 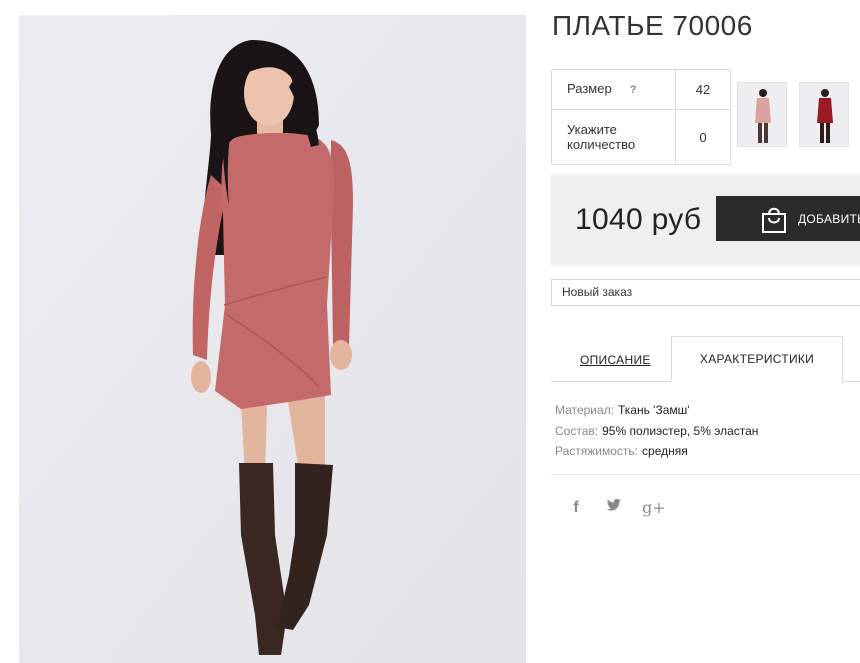 What do you see at coordinates (584, 410) in the screenshot?
I see `spec-key: Материал:` at bounding box center [584, 410].